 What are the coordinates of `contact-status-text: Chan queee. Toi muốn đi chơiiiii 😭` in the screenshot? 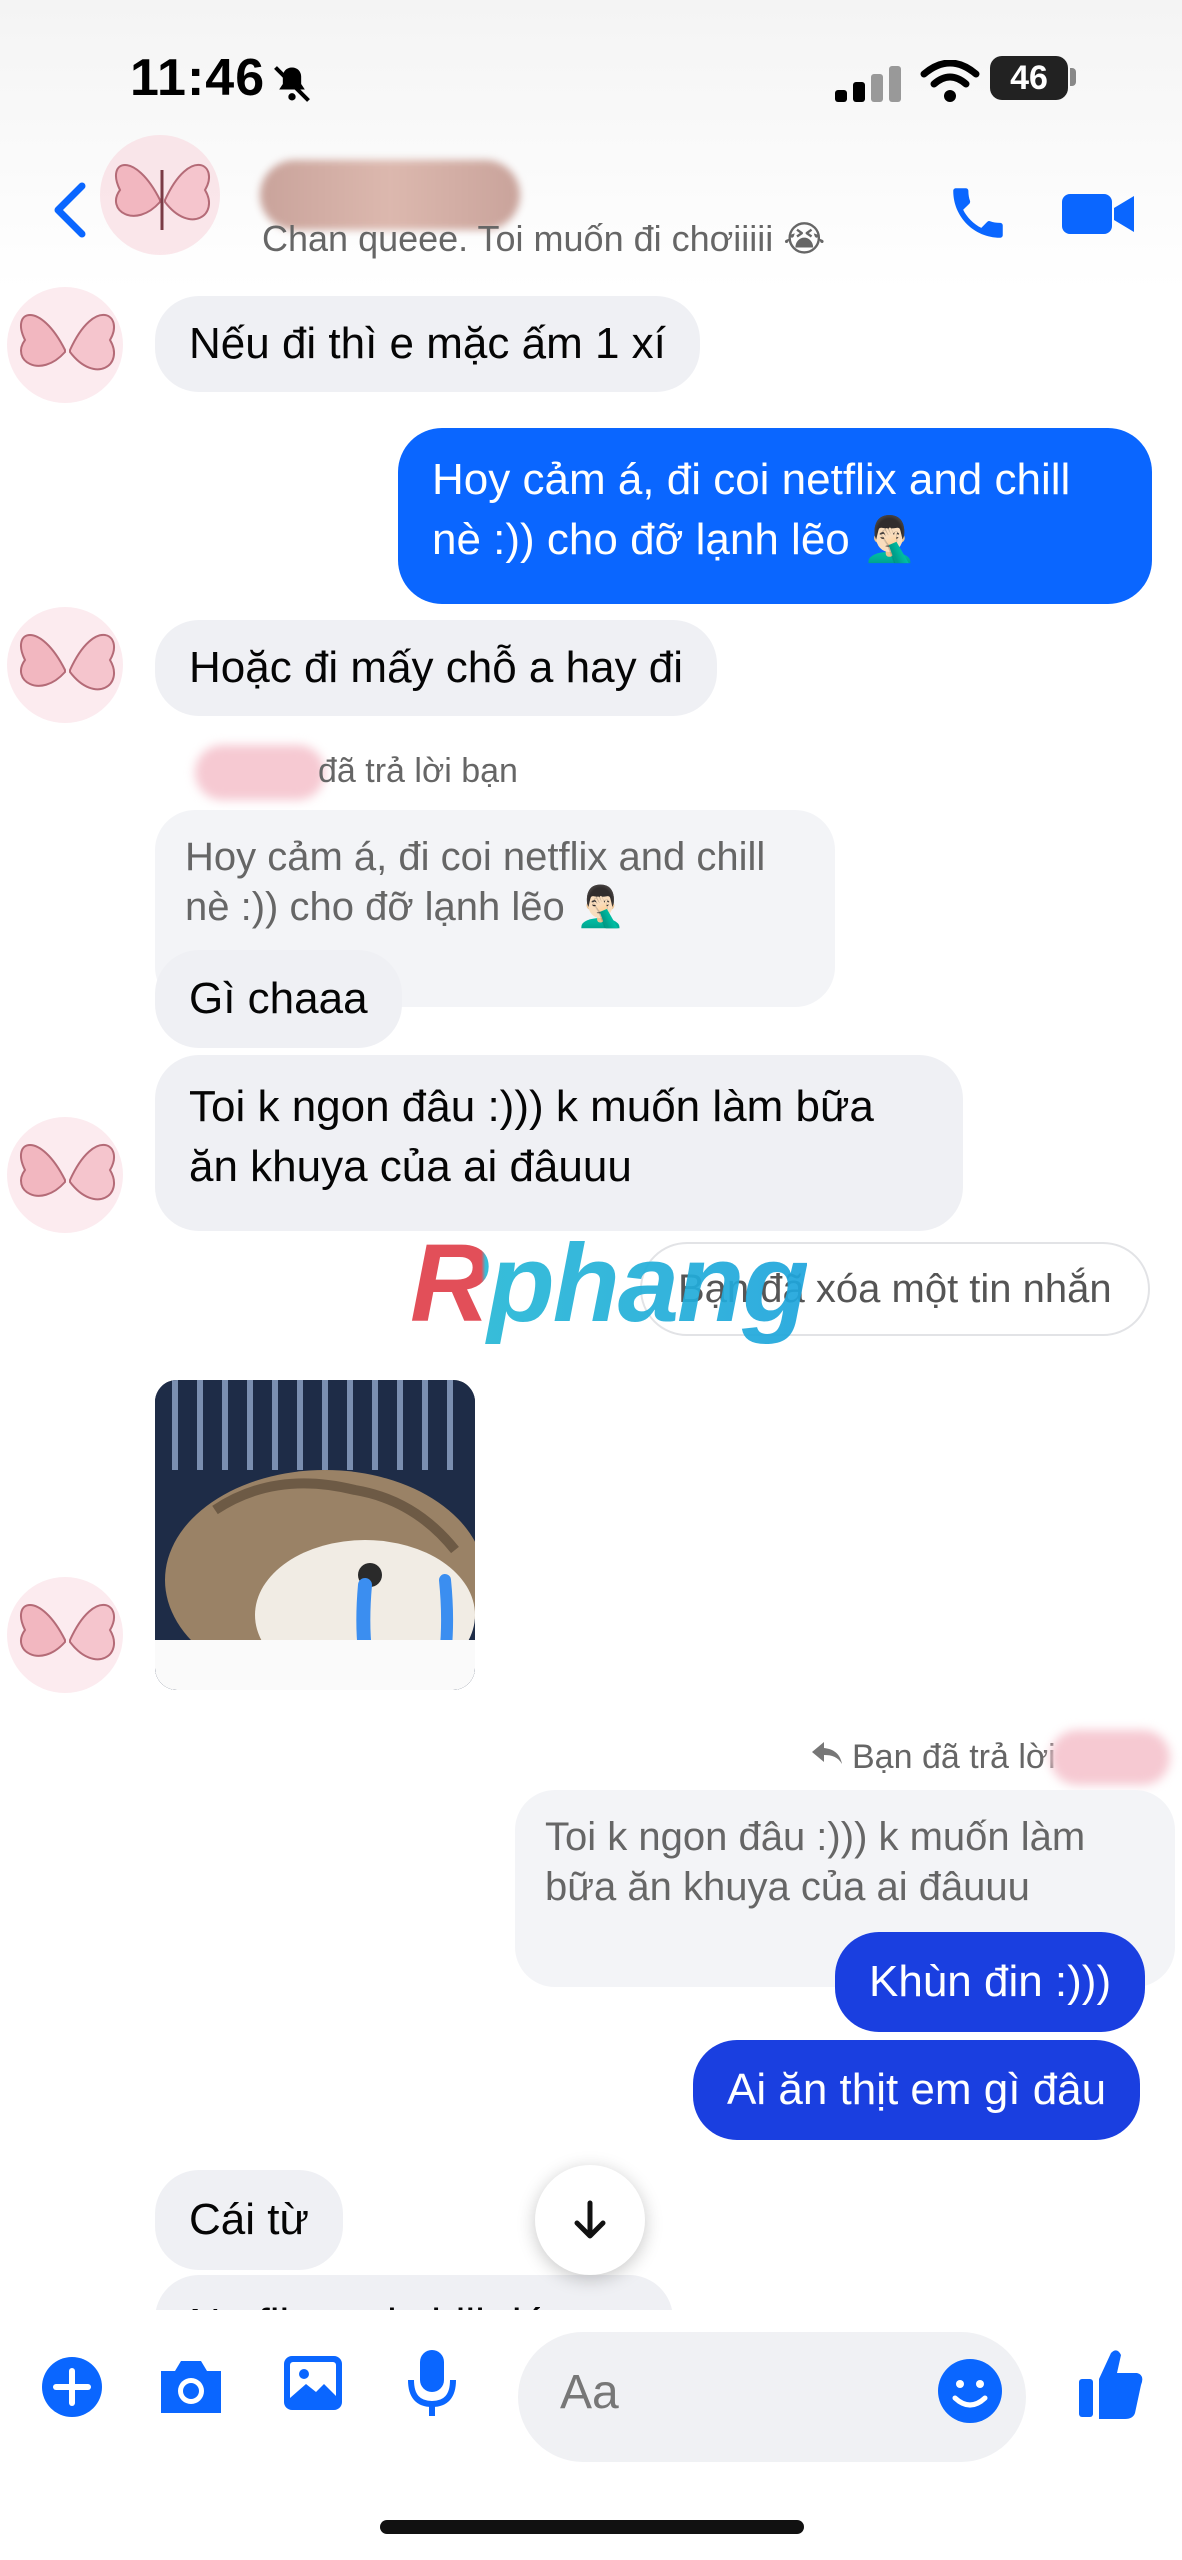 It's located at (544, 238).